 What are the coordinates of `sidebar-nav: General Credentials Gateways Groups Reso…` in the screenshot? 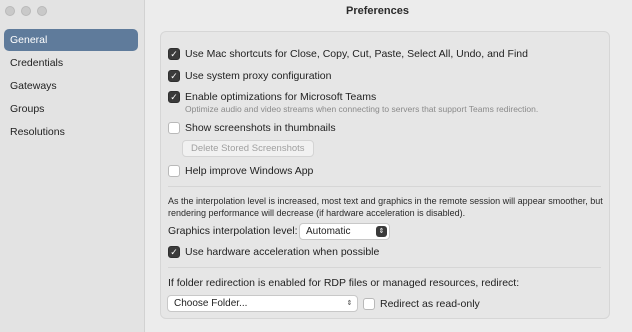 It's located at (71, 86).